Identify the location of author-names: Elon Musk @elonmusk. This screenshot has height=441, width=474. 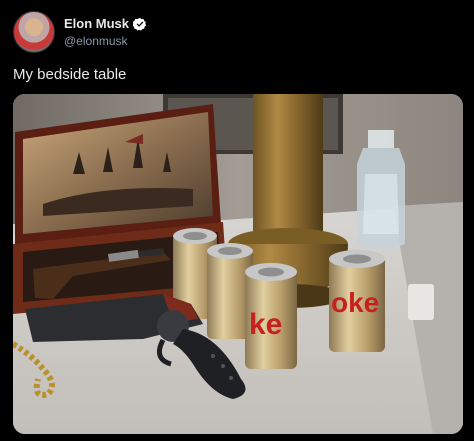
(105, 32).